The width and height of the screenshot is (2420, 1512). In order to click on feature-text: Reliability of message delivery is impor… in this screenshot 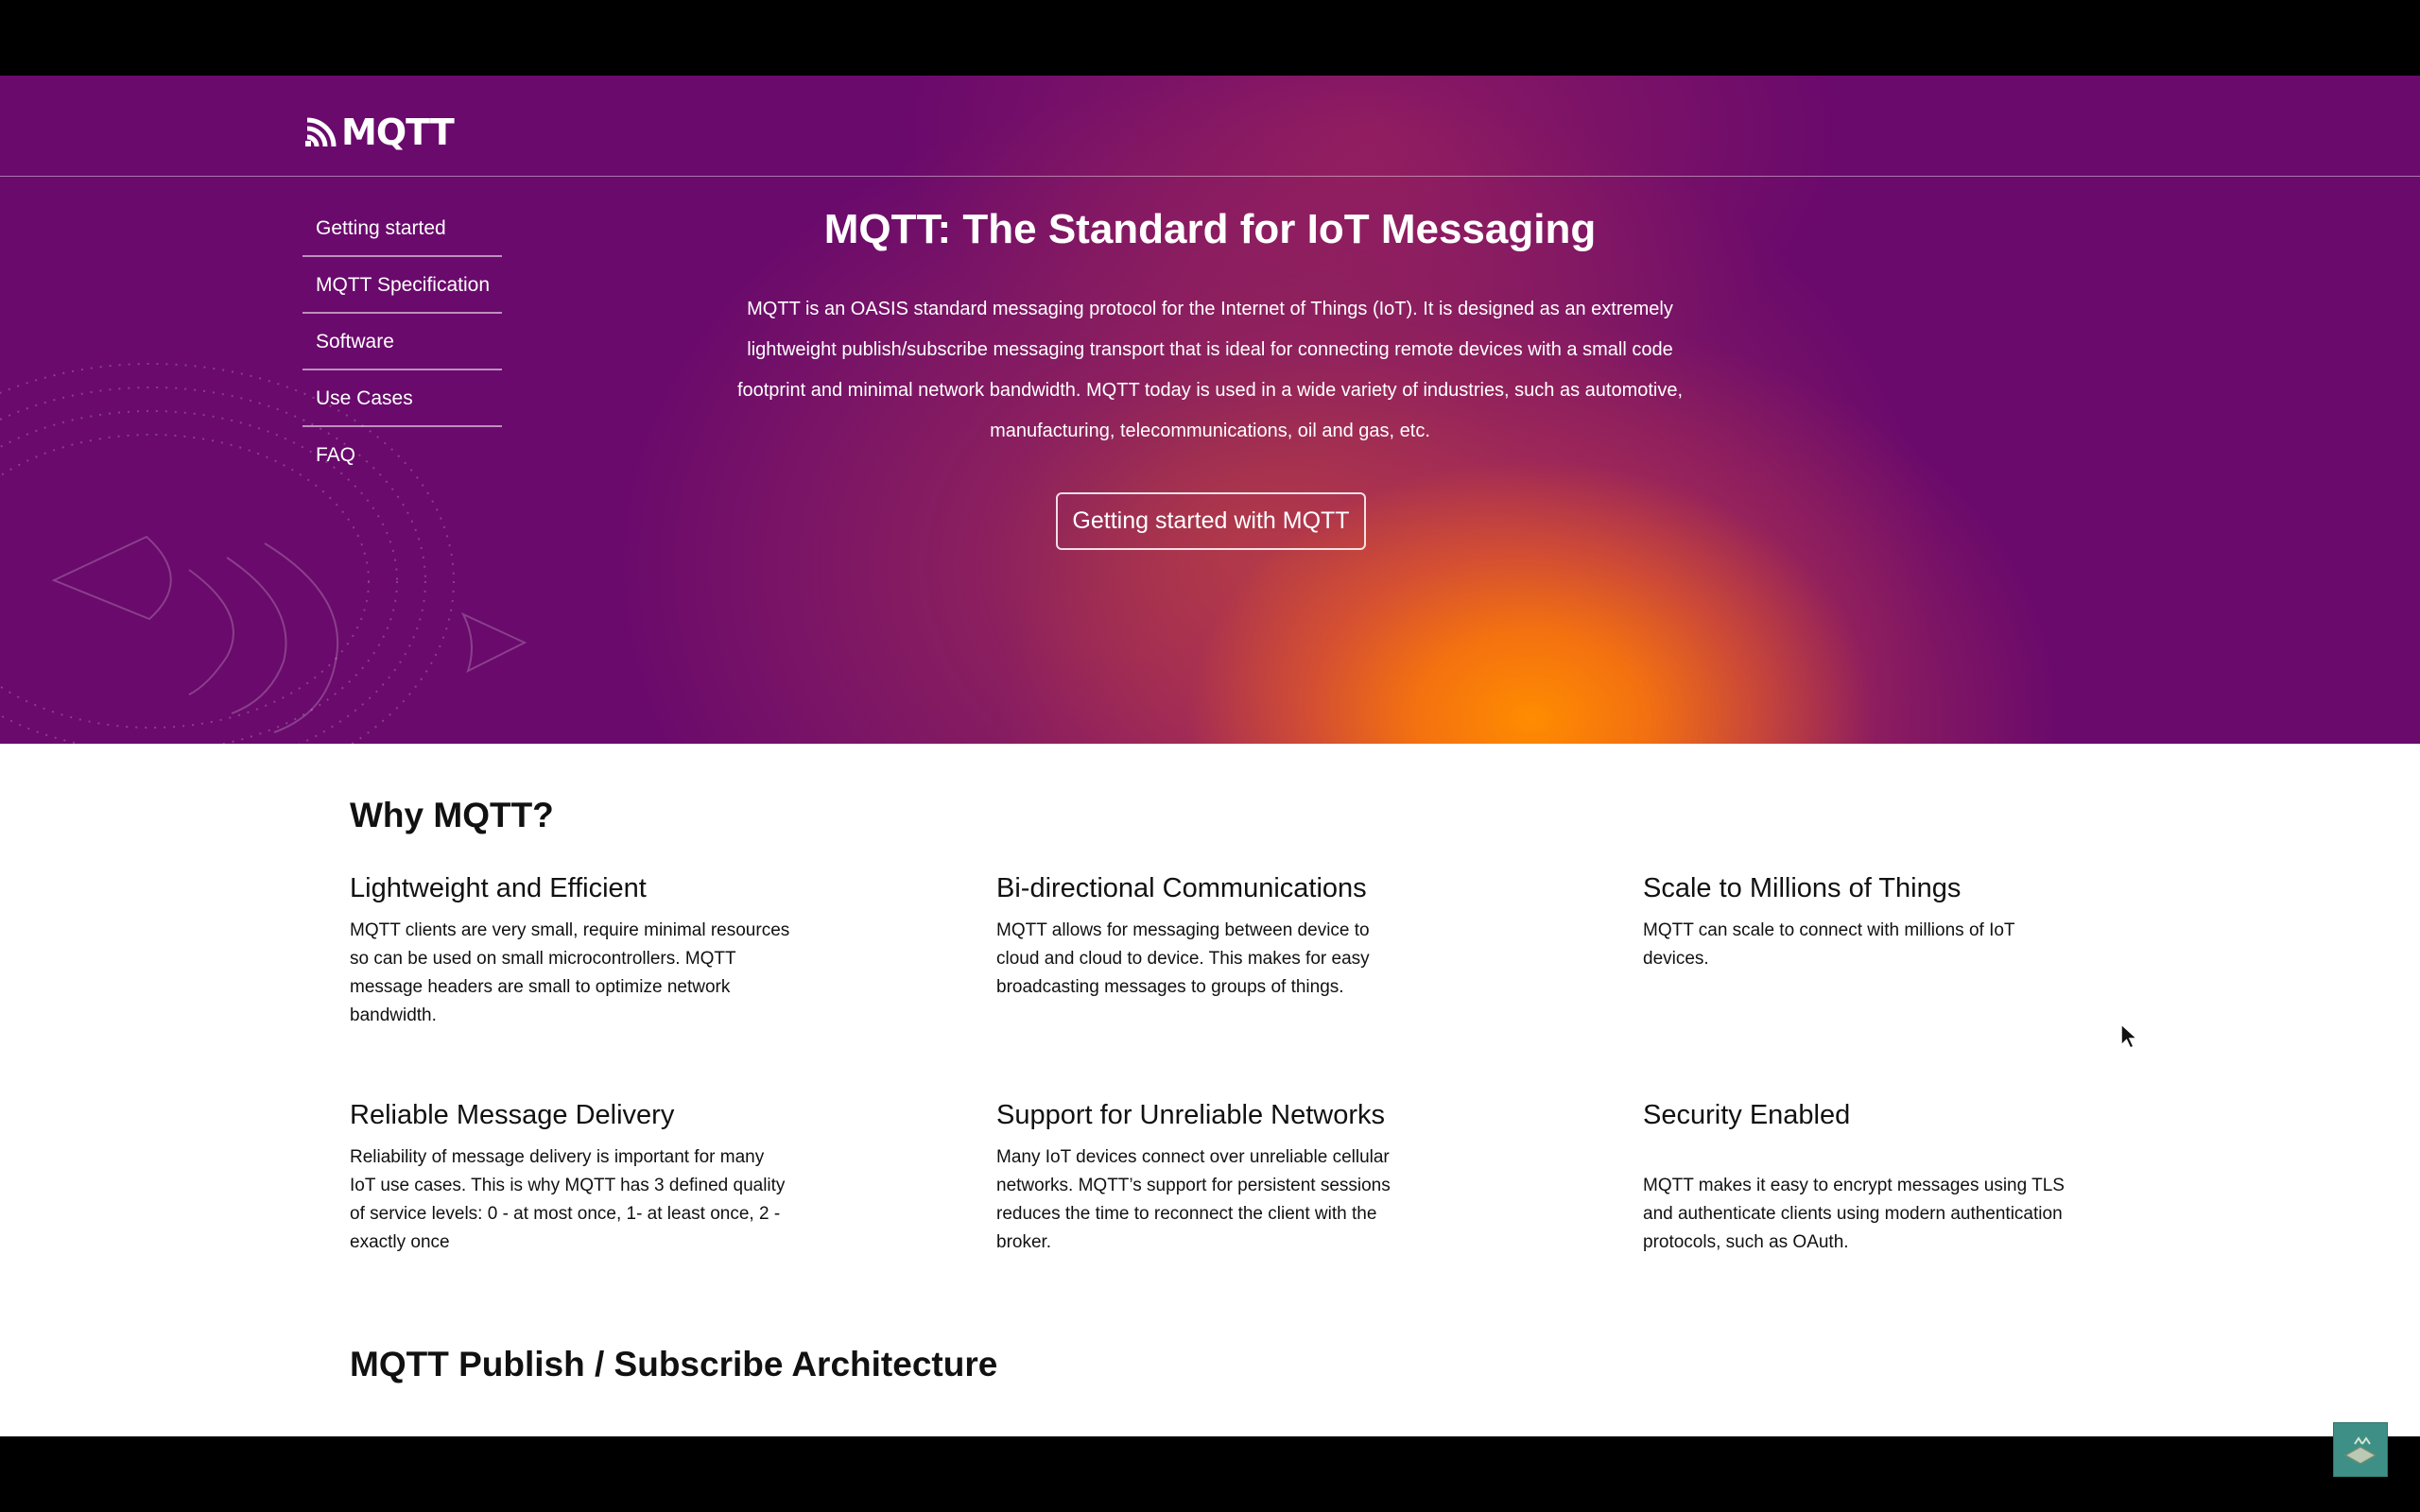, I will do `click(568, 1199)`.